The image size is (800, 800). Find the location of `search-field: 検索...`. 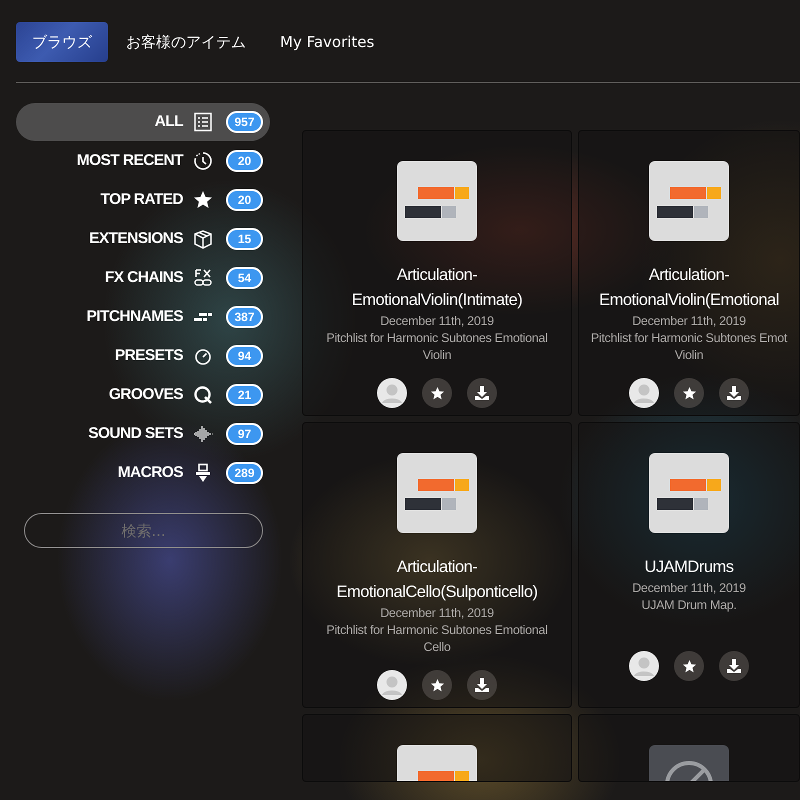

search-field: 検索... is located at coordinates (143, 530).